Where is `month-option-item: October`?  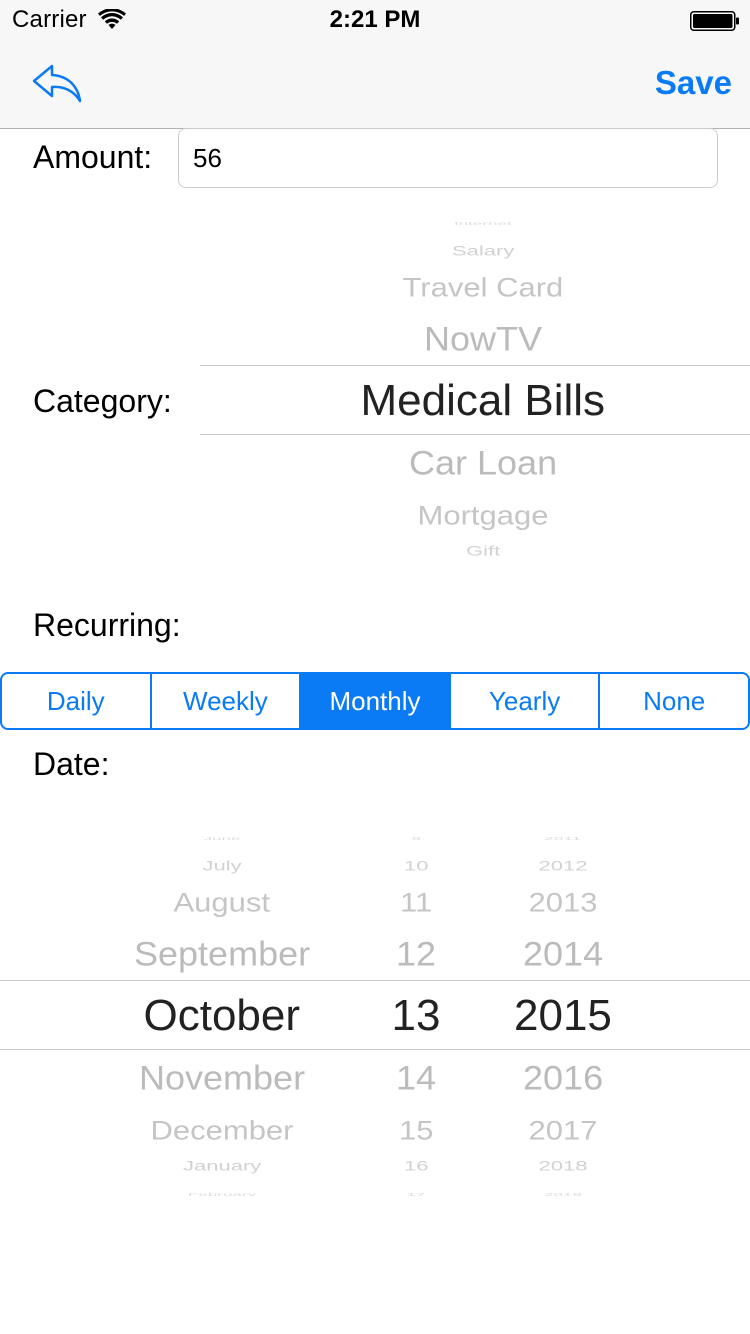
month-option-item: October is located at coordinates (222, 1015).